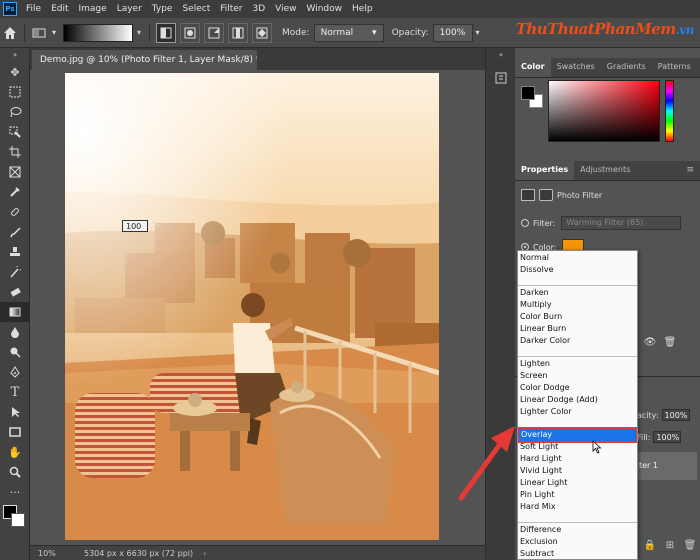  Describe the element at coordinates (605, 170) in the screenshot. I see `tab-adjustments: Adjustments` at that location.